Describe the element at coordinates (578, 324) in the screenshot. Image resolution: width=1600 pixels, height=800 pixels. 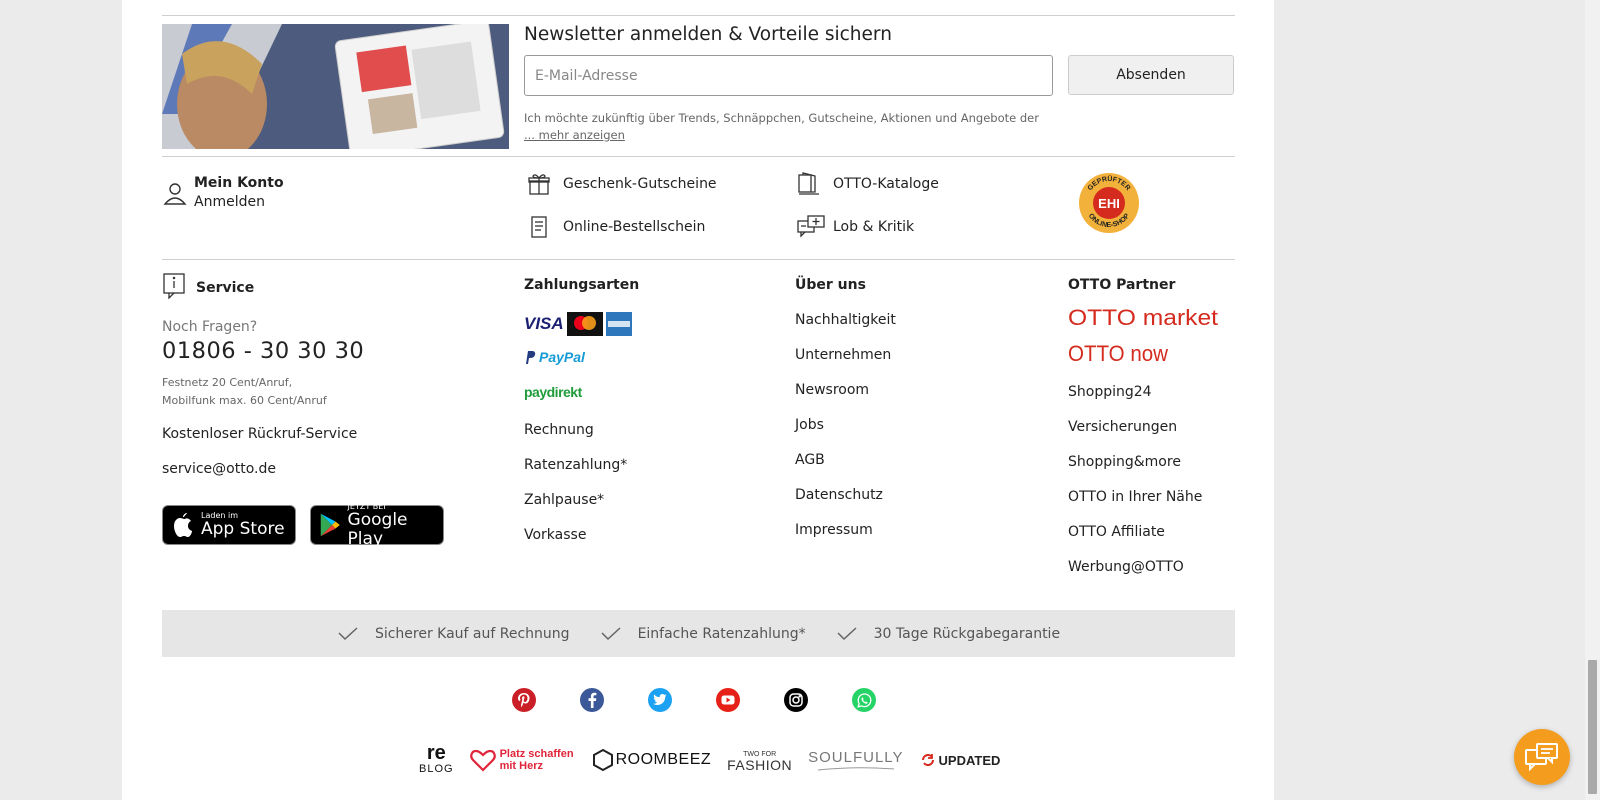
I see `card-logos: VISA` at that location.